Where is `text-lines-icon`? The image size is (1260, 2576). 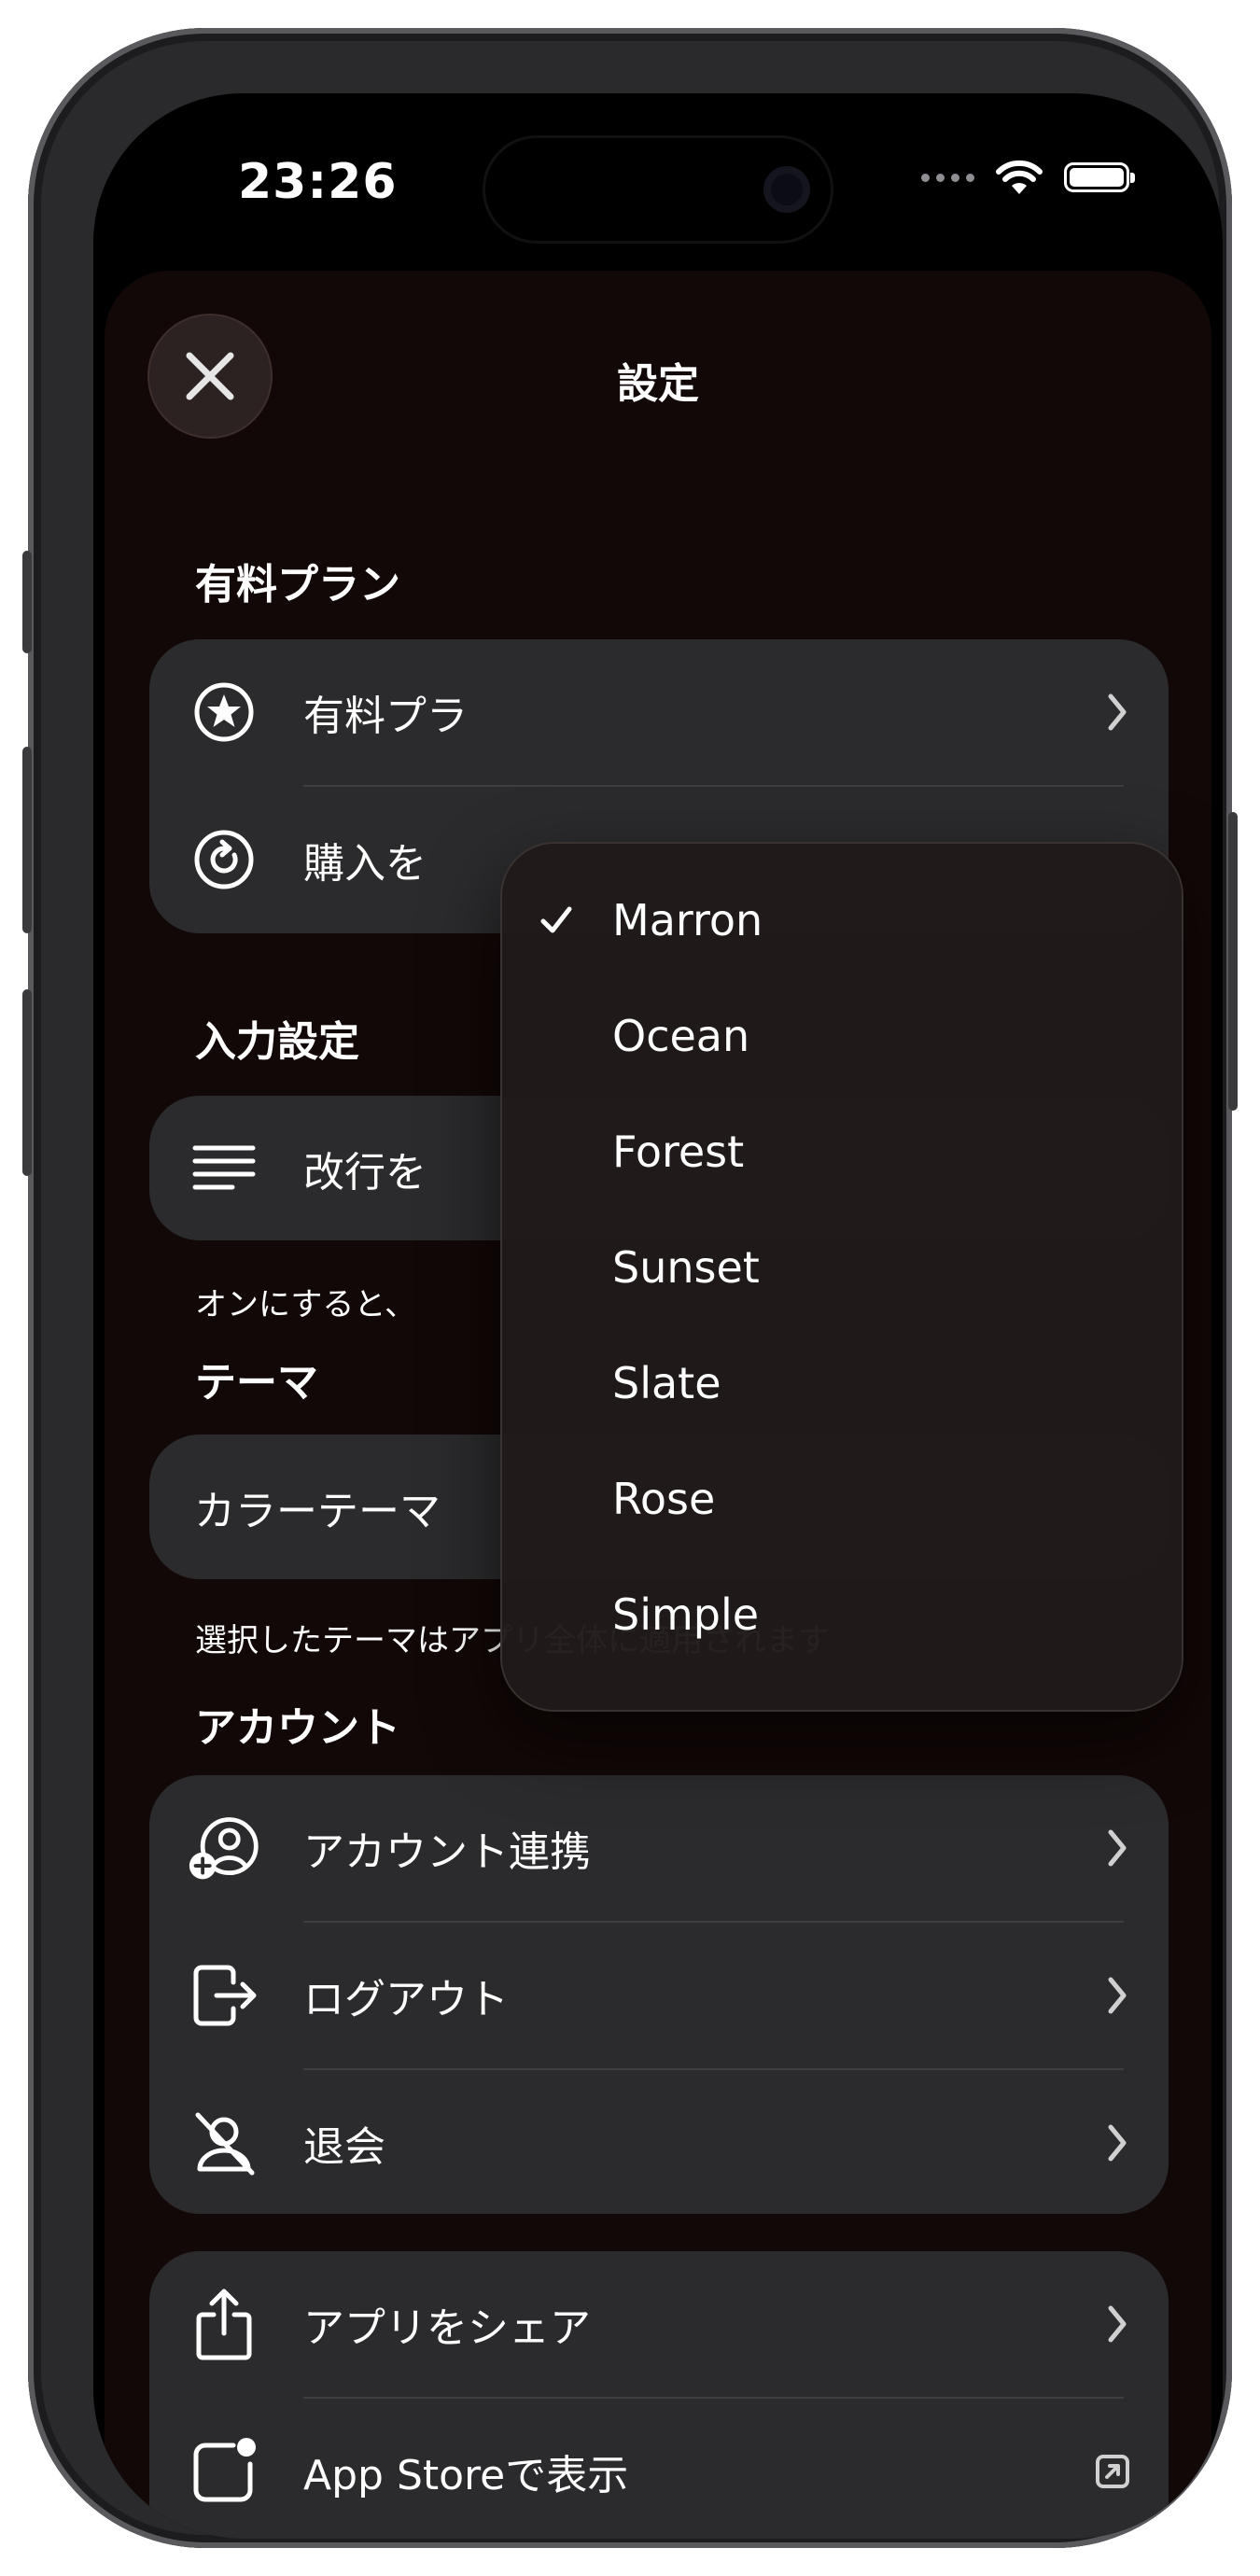 text-lines-icon is located at coordinates (224, 1168).